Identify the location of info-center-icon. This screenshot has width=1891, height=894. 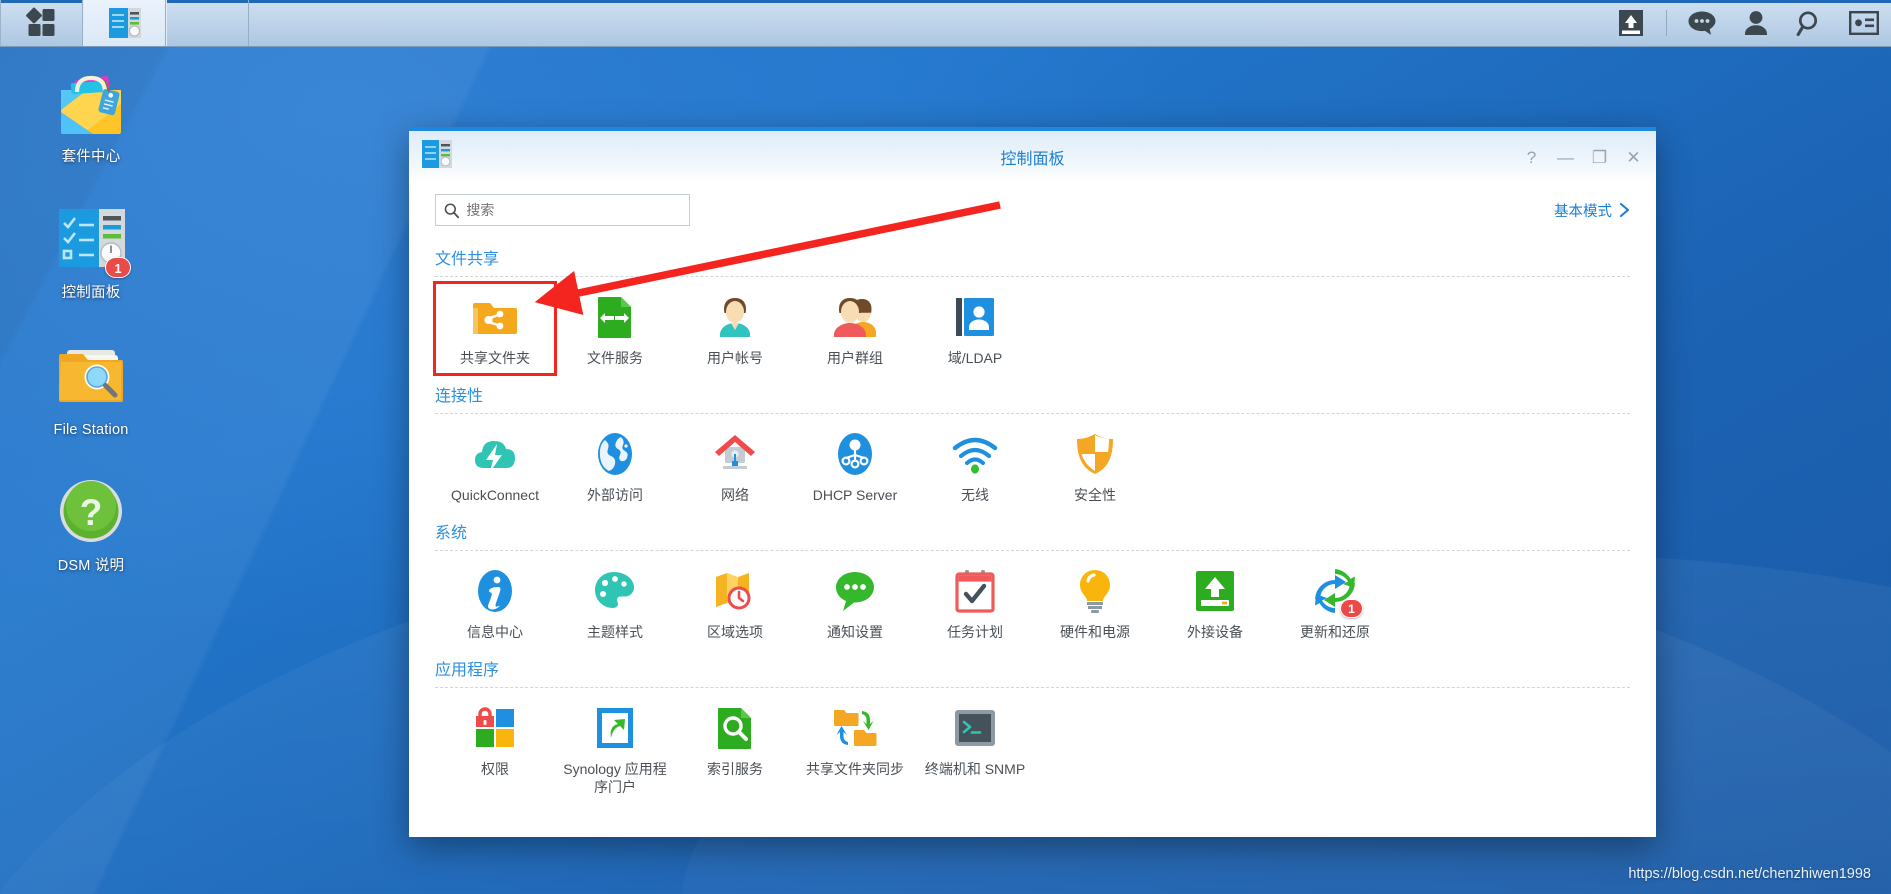
(495, 591).